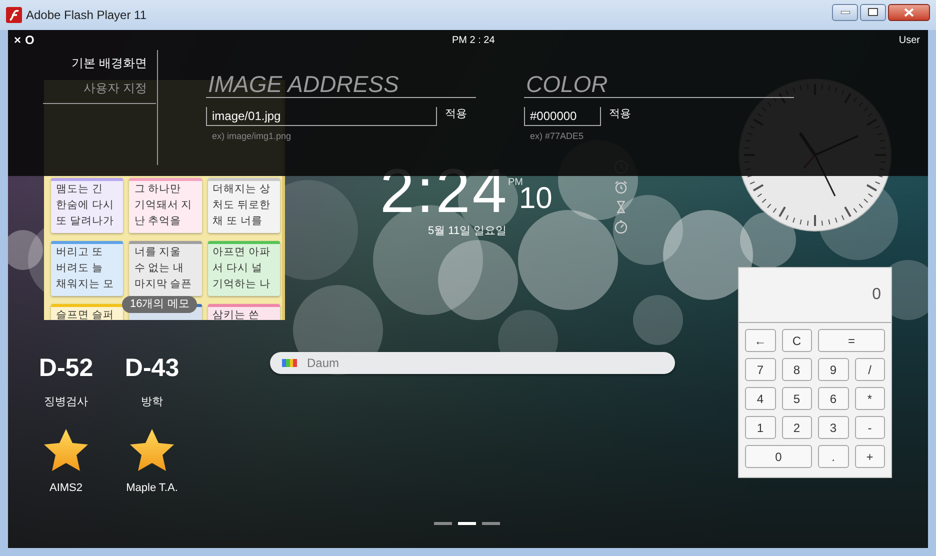  Describe the element at coordinates (86, 15) in the screenshot. I see `window-title: Adobe Flash Player 11` at that location.